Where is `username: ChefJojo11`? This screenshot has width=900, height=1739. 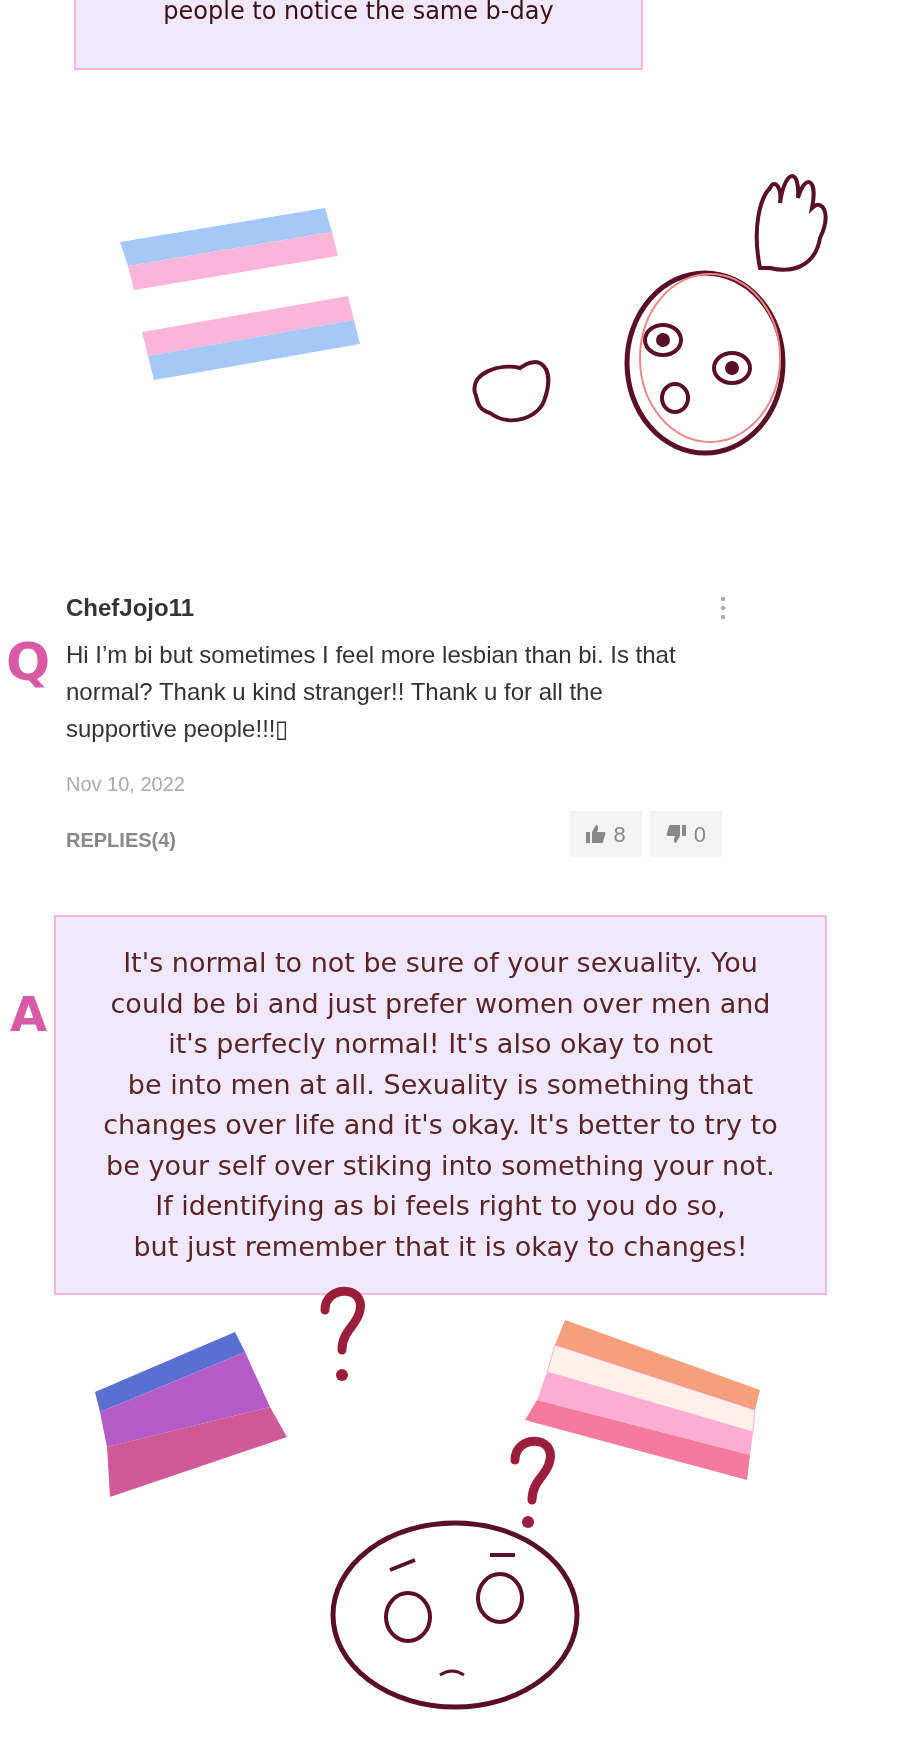
username: ChefJojo11 is located at coordinates (130, 608).